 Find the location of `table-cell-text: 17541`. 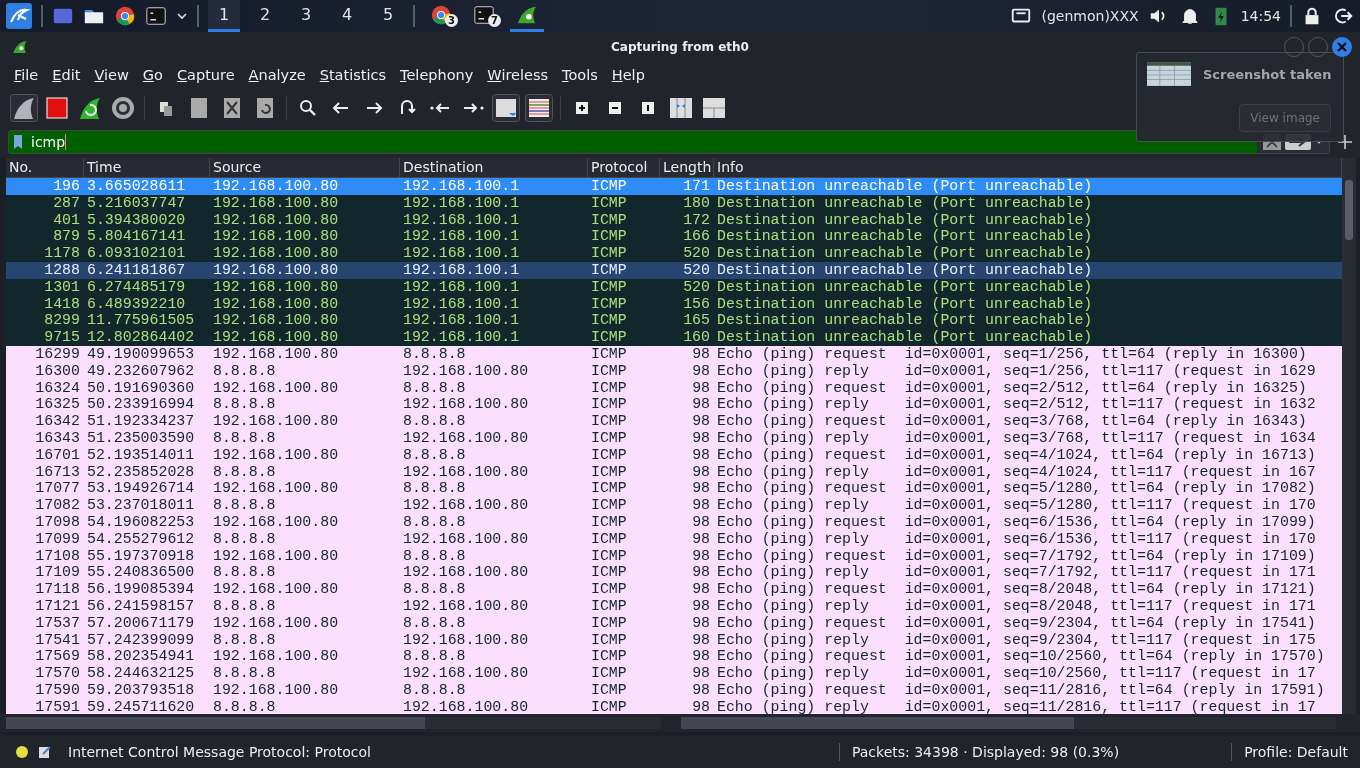

table-cell-text: 17541 is located at coordinates (57, 640).